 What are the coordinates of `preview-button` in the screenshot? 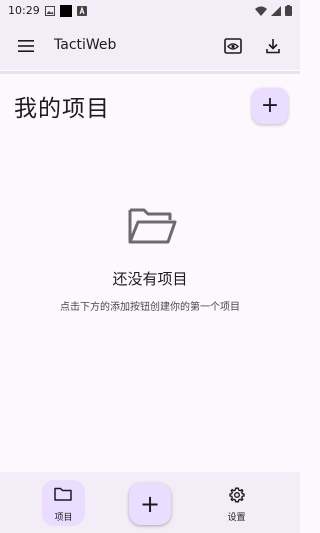 It's located at (233, 46).